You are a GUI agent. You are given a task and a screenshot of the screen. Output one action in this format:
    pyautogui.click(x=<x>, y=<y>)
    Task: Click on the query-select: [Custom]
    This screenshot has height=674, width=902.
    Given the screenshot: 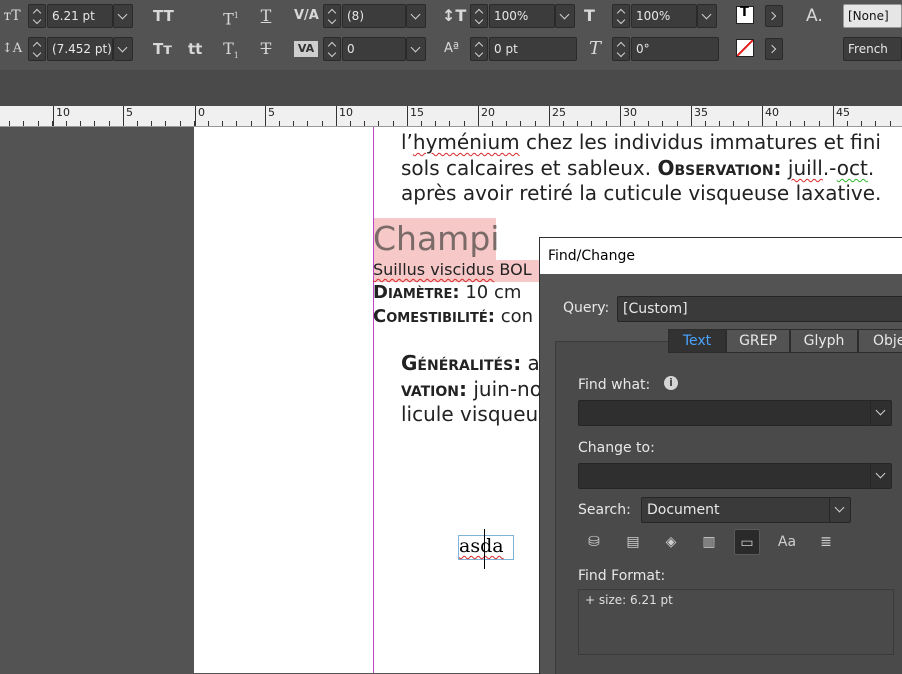 What is the action you would take?
    pyautogui.click(x=759, y=309)
    